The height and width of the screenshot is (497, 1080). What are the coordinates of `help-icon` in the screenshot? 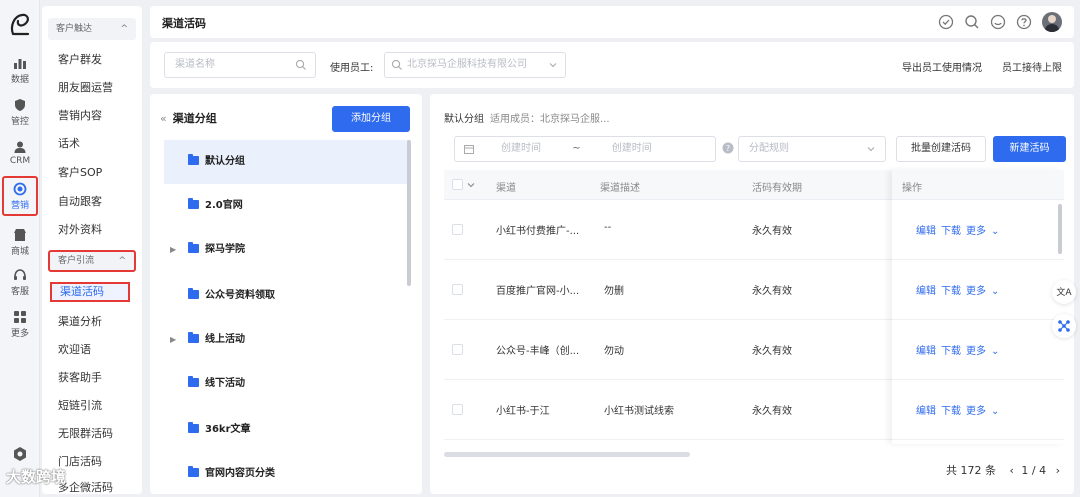 It's located at (1024, 22).